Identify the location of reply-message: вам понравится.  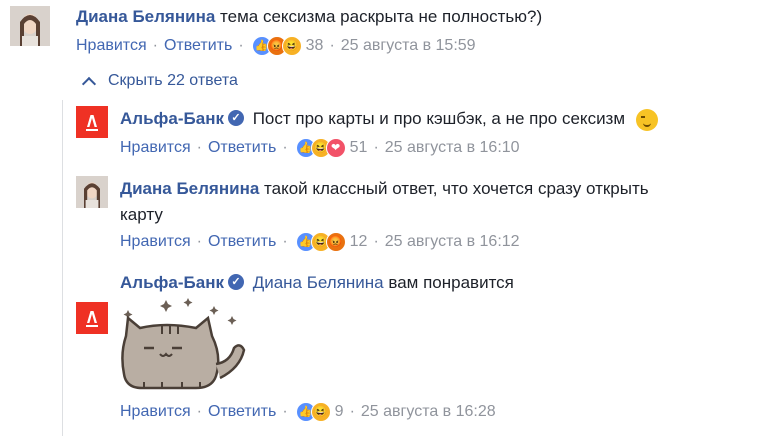
(451, 282).